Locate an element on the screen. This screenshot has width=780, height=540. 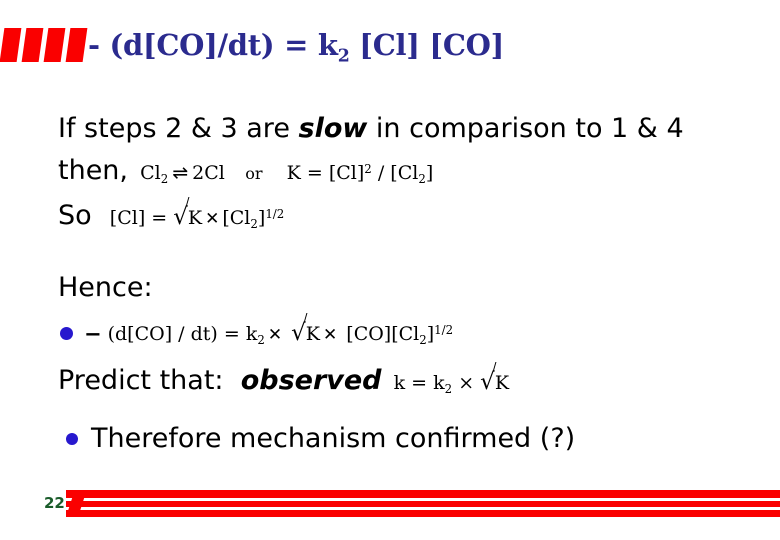
equilibrium-arrow-icon: ⇌ is located at coordinates (180, 172).